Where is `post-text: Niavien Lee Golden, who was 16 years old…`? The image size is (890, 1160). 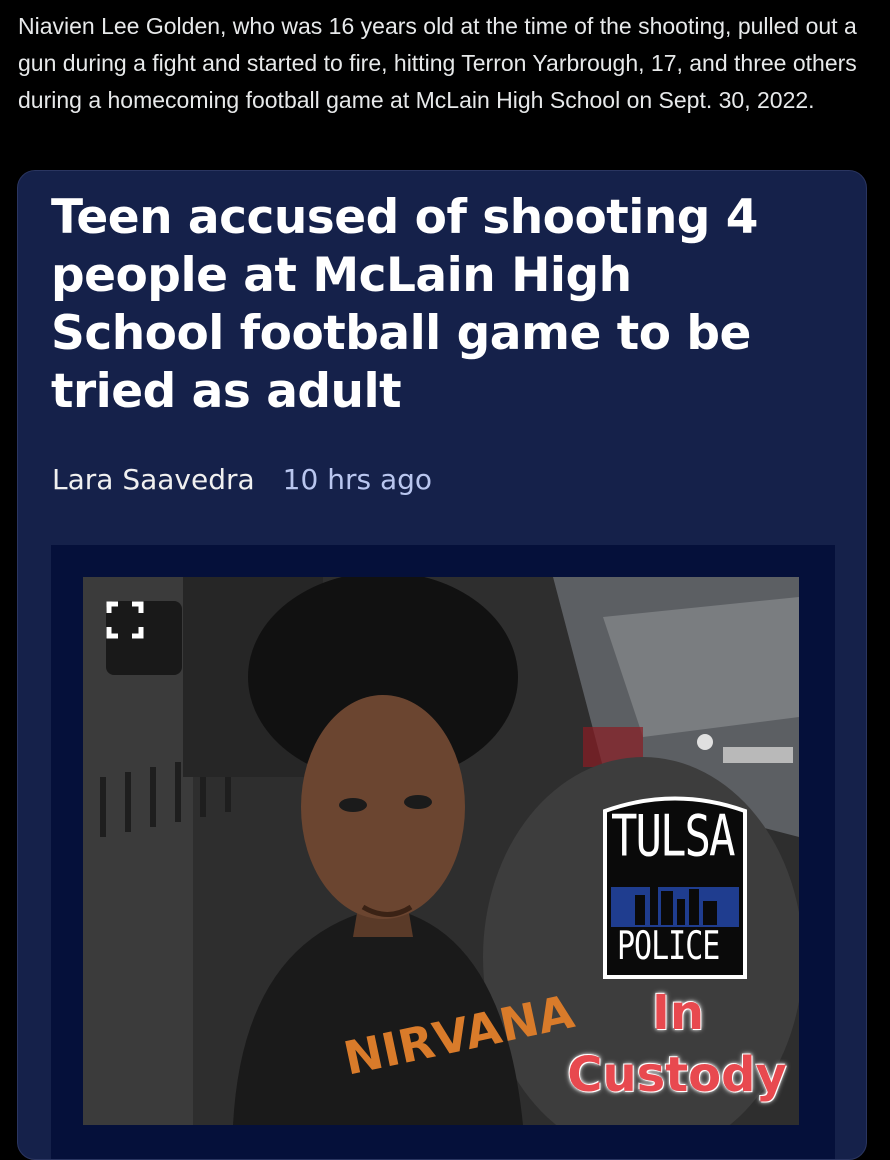 post-text: Niavien Lee Golden, who was 16 years old… is located at coordinates (437, 63).